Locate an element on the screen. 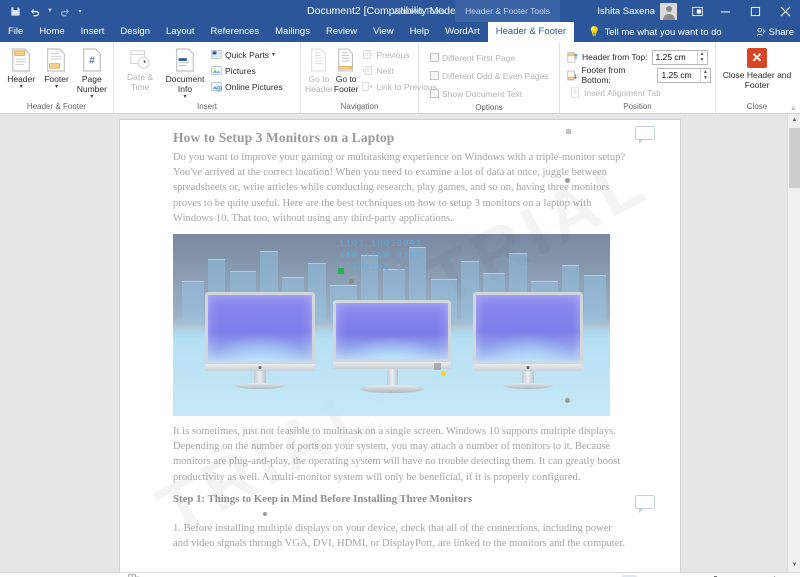  page-number-button: # Page Number ▾ is located at coordinates (92, 72).